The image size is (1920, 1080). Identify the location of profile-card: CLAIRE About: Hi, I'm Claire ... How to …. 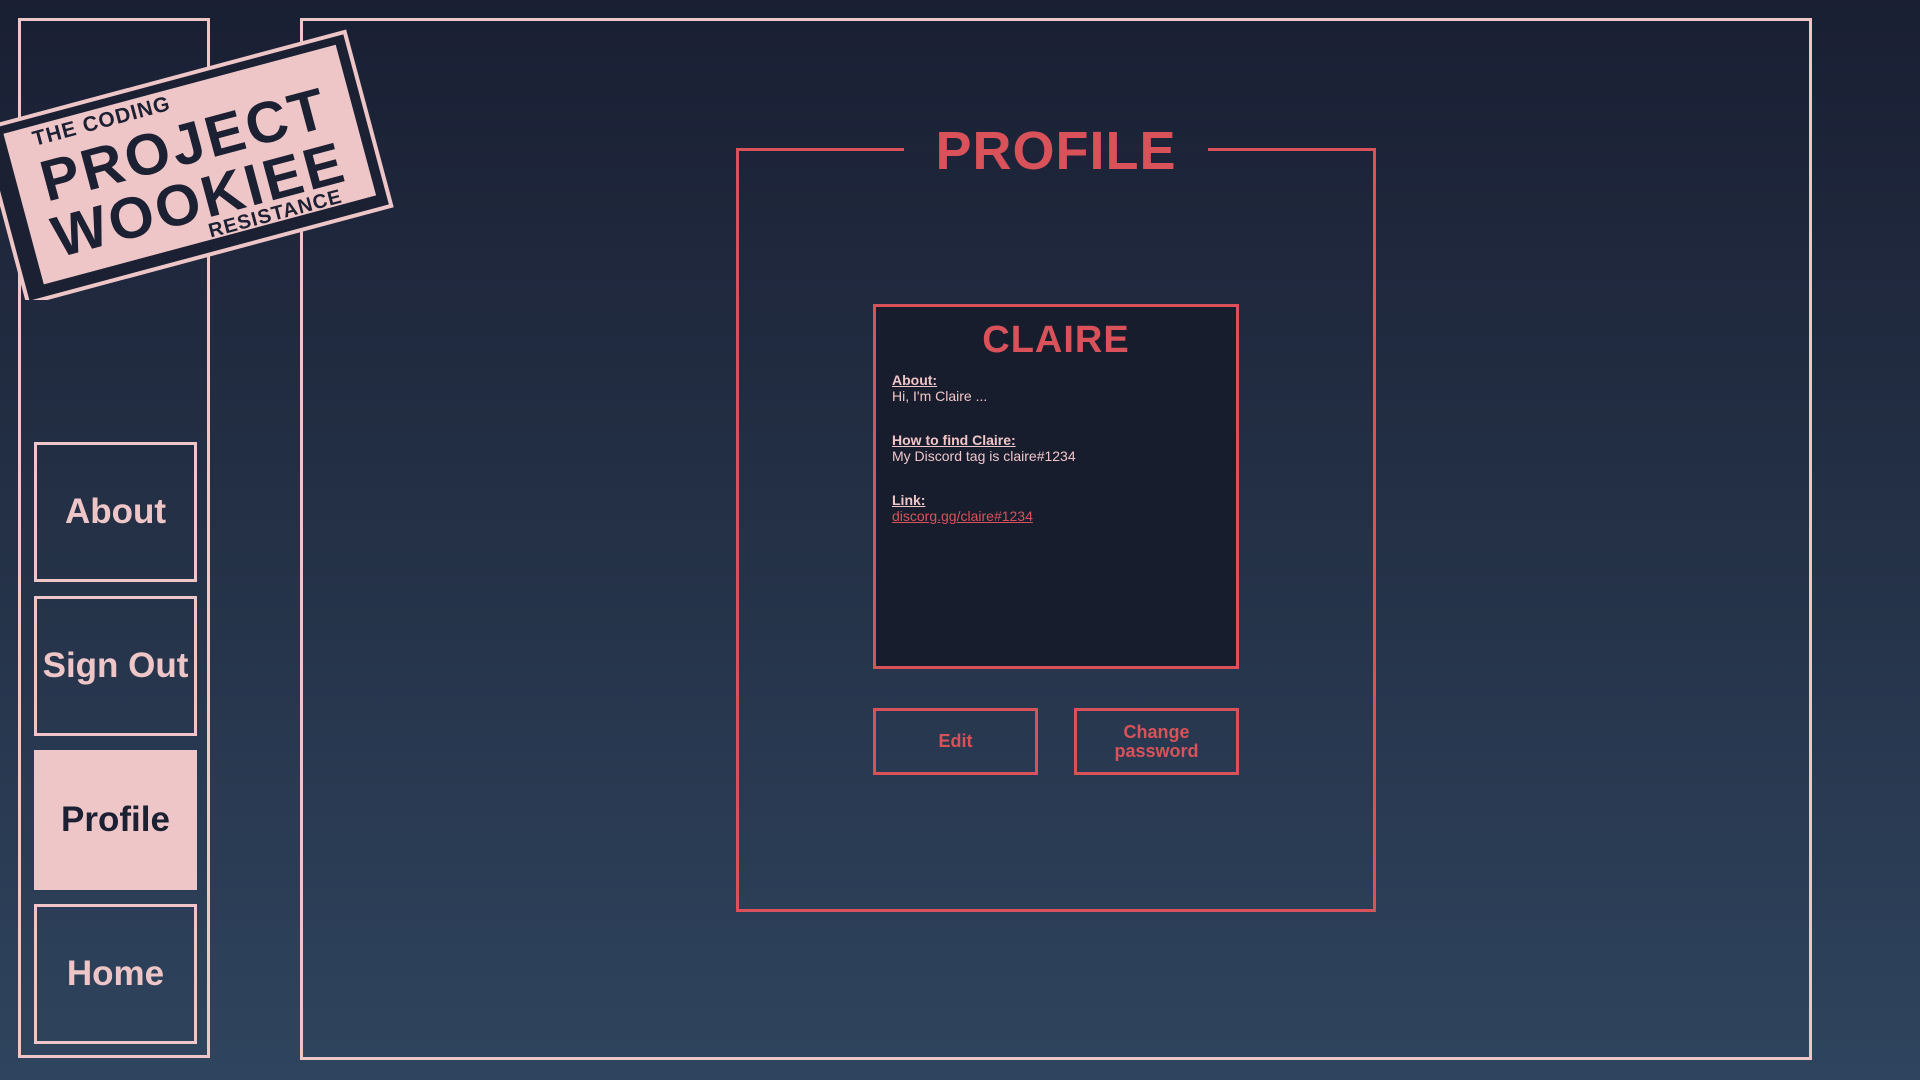
(1056, 486).